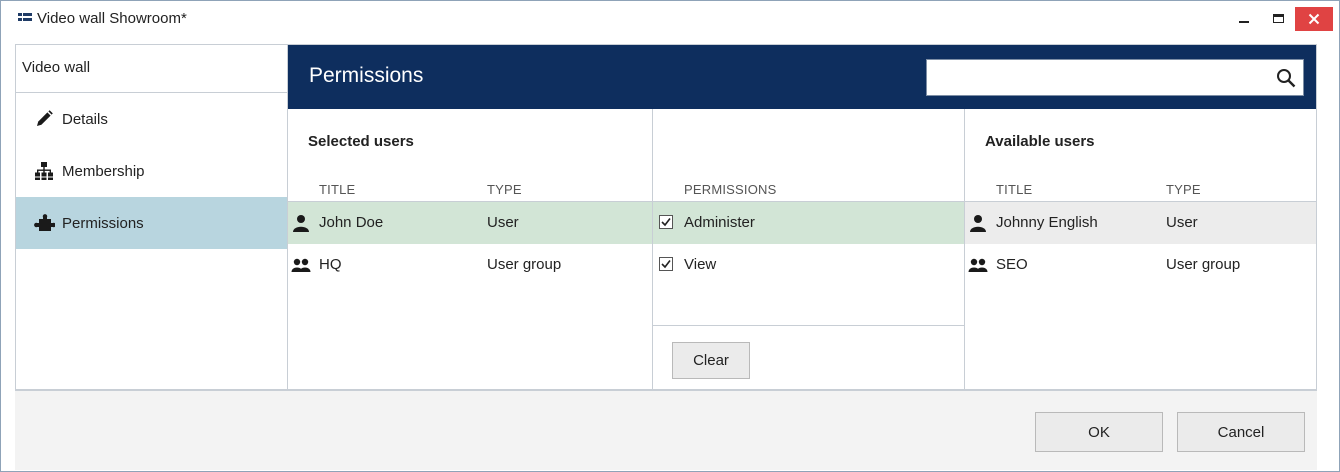 This screenshot has height=472, width=1340. Describe the element at coordinates (44, 119) in the screenshot. I see `pencil-icon` at that location.